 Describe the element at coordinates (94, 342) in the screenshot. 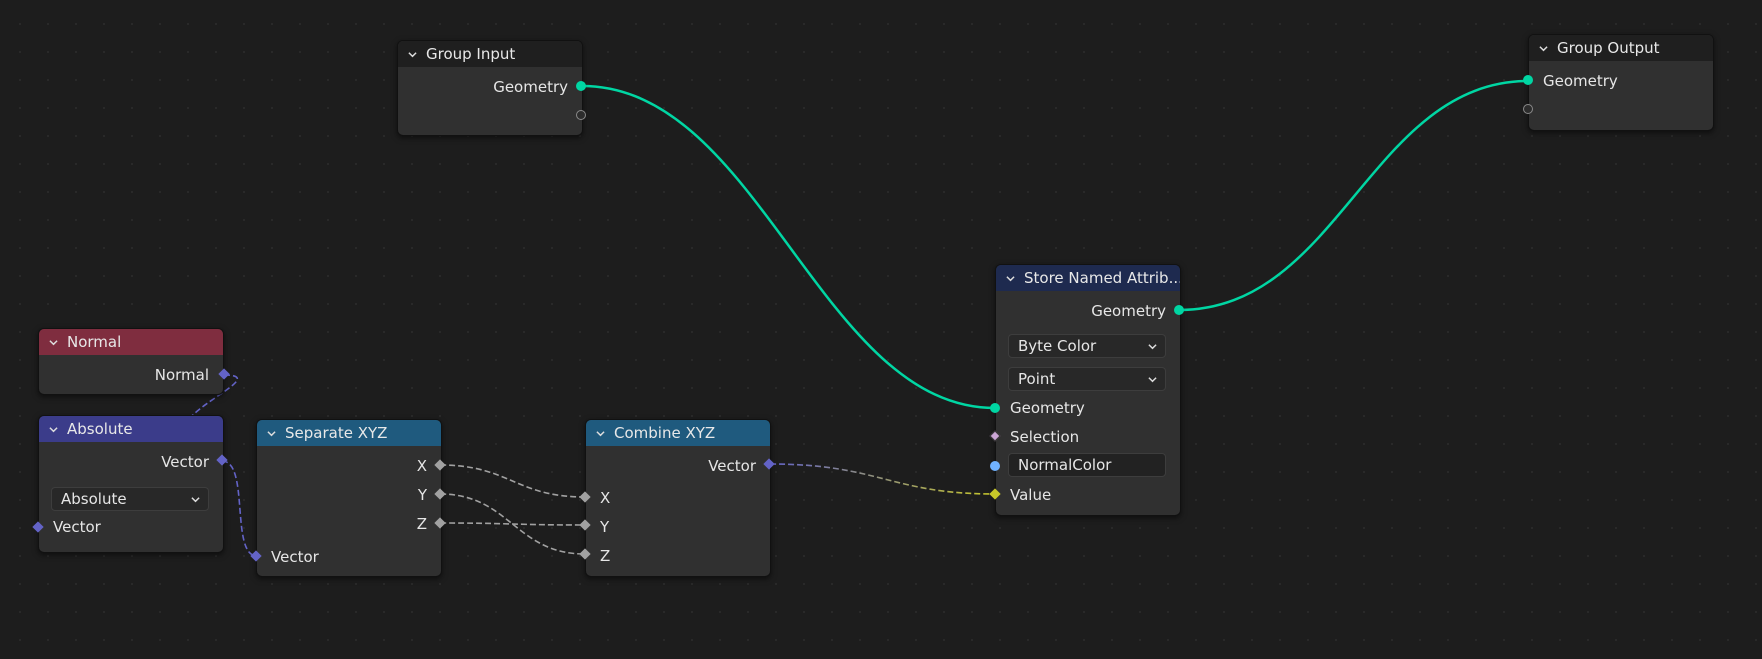

I see `node-title: Normal` at that location.